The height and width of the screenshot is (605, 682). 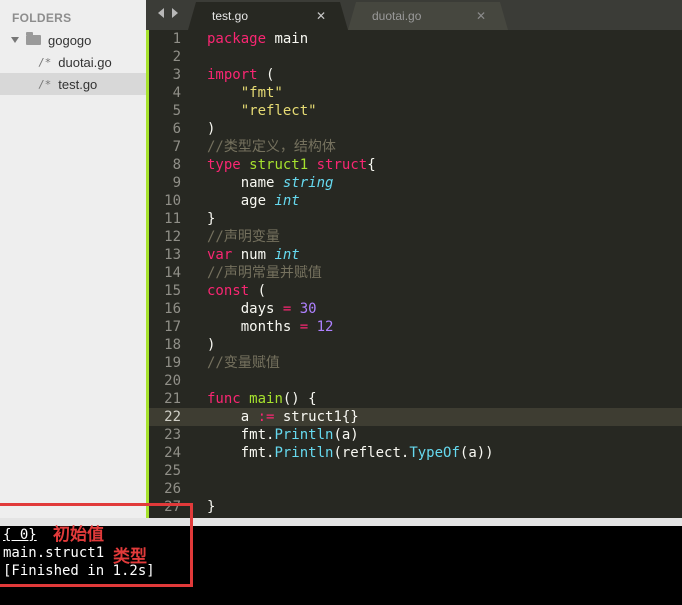 I want to click on code-text: }, so click(x=211, y=507).